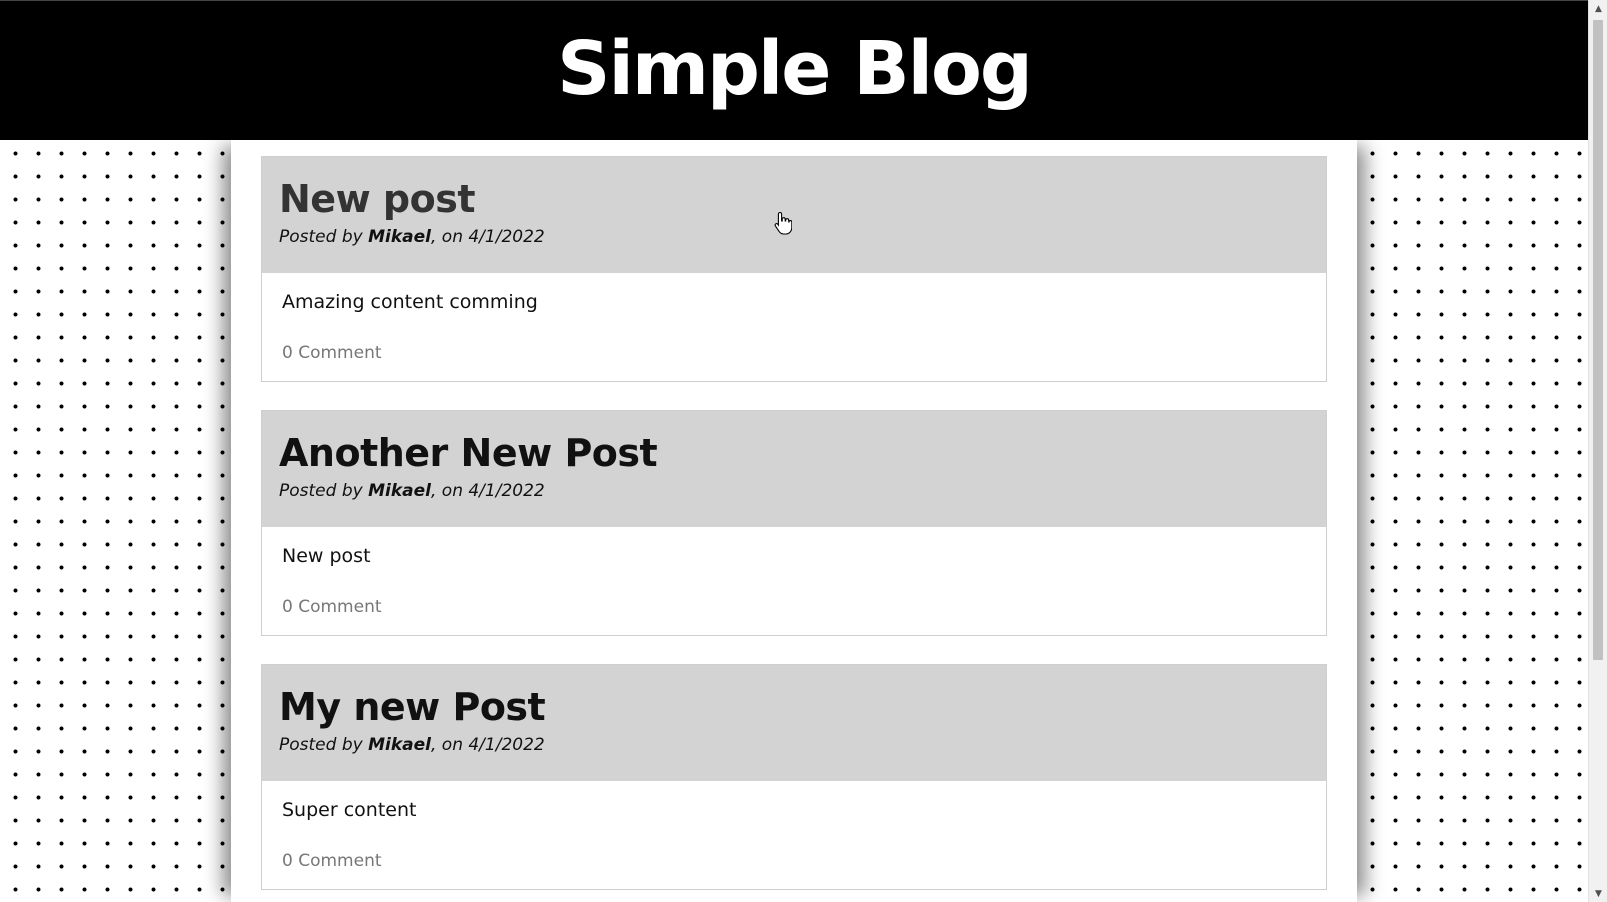  Describe the element at coordinates (349, 810) in the screenshot. I see `post-content: Super content` at that location.